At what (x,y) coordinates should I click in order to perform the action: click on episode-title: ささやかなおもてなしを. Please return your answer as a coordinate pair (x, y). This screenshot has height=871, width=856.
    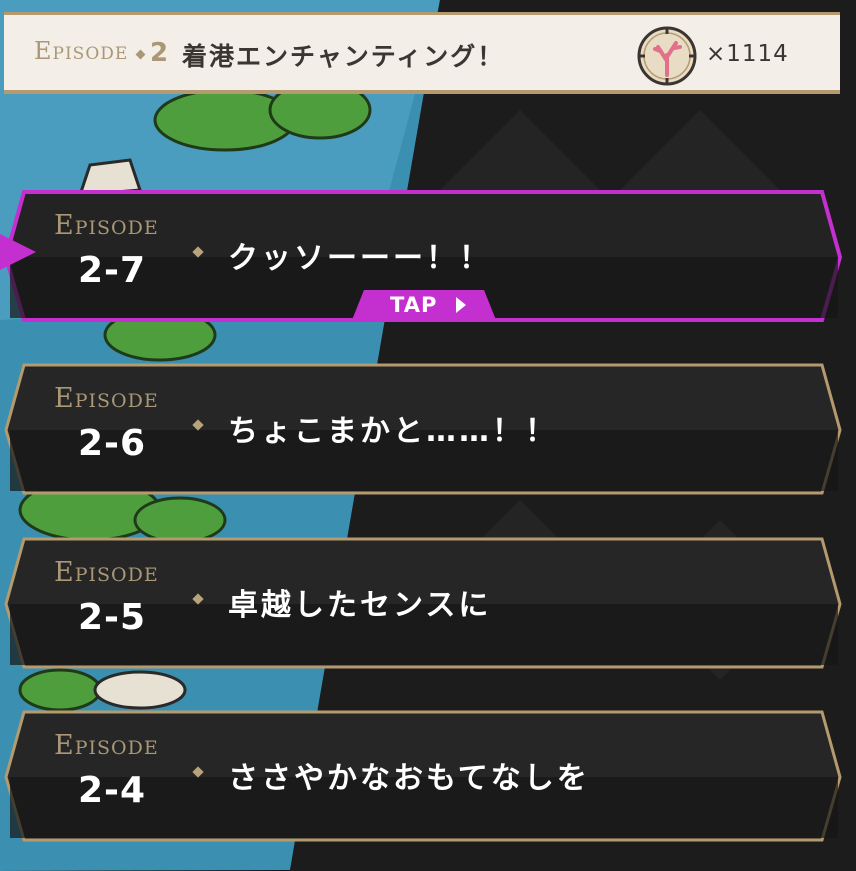
    Looking at the image, I should click on (409, 778).